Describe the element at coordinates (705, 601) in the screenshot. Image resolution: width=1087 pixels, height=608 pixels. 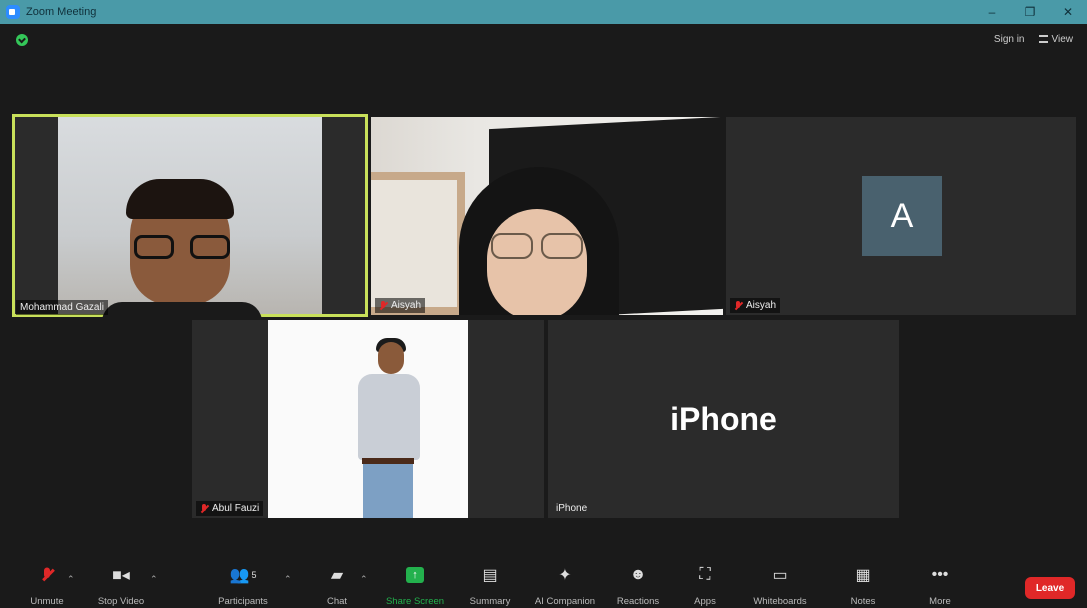
I see `apps-label: Apps` at that location.